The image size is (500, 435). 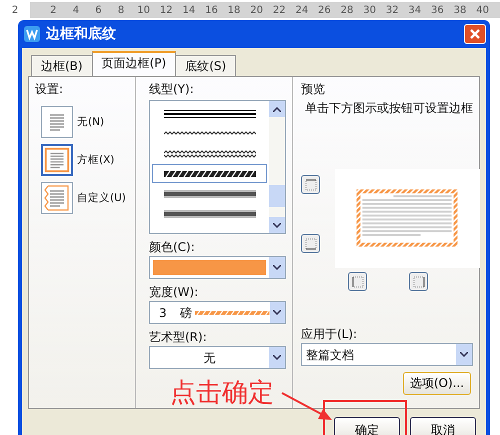 What do you see at coordinates (188, 10) in the screenshot?
I see `ruler-number: 14` at bounding box center [188, 10].